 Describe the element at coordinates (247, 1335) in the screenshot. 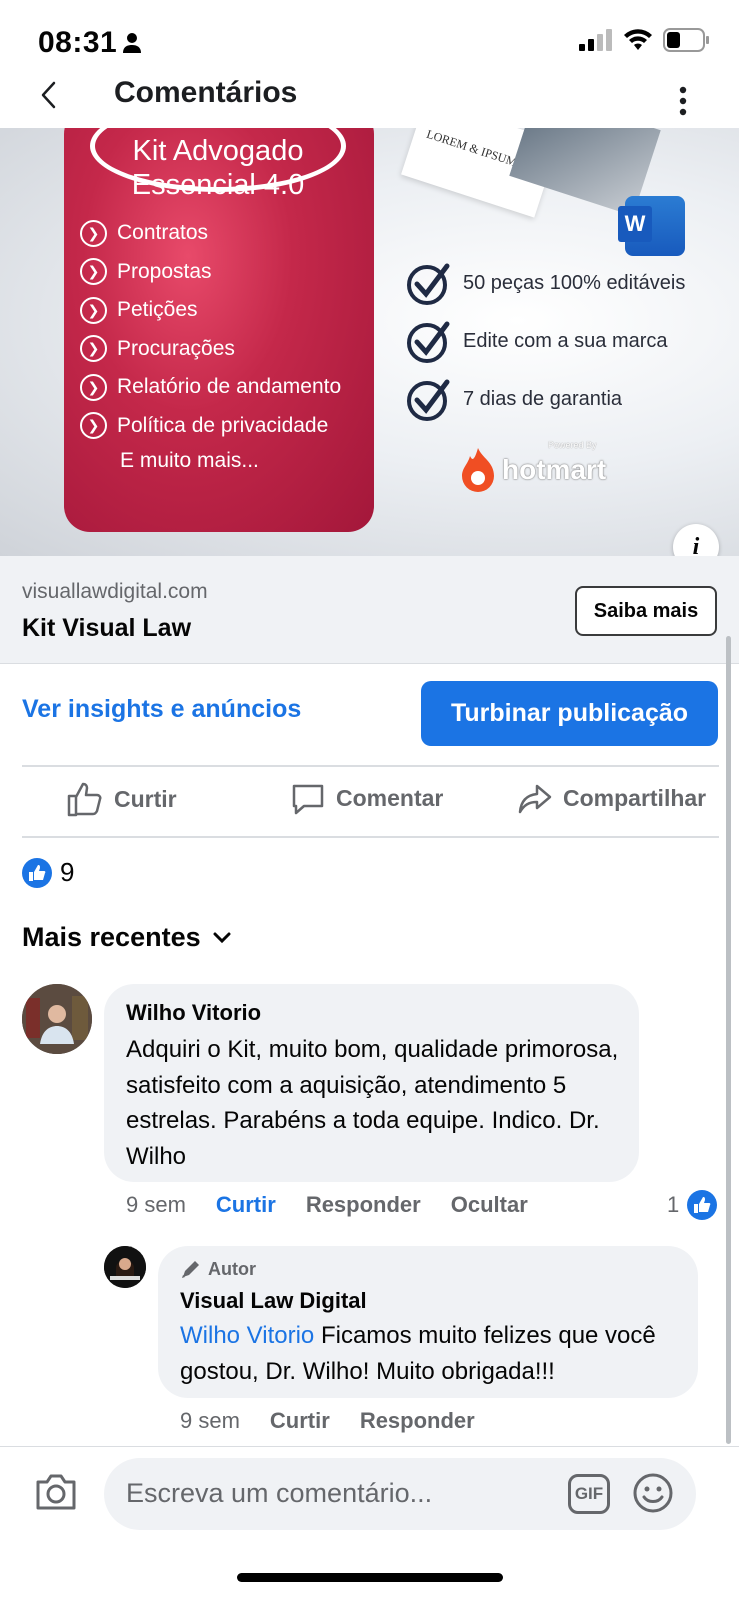

I see `mention-link: Wilho Vitorio` at that location.